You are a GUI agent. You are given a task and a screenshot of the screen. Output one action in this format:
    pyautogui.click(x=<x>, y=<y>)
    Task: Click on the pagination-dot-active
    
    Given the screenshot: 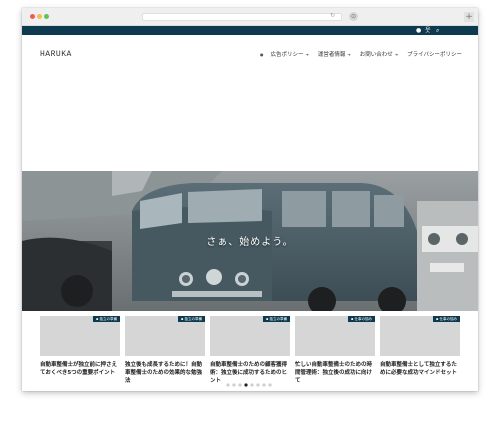 What is the action you would take?
    pyautogui.click(x=246, y=385)
    